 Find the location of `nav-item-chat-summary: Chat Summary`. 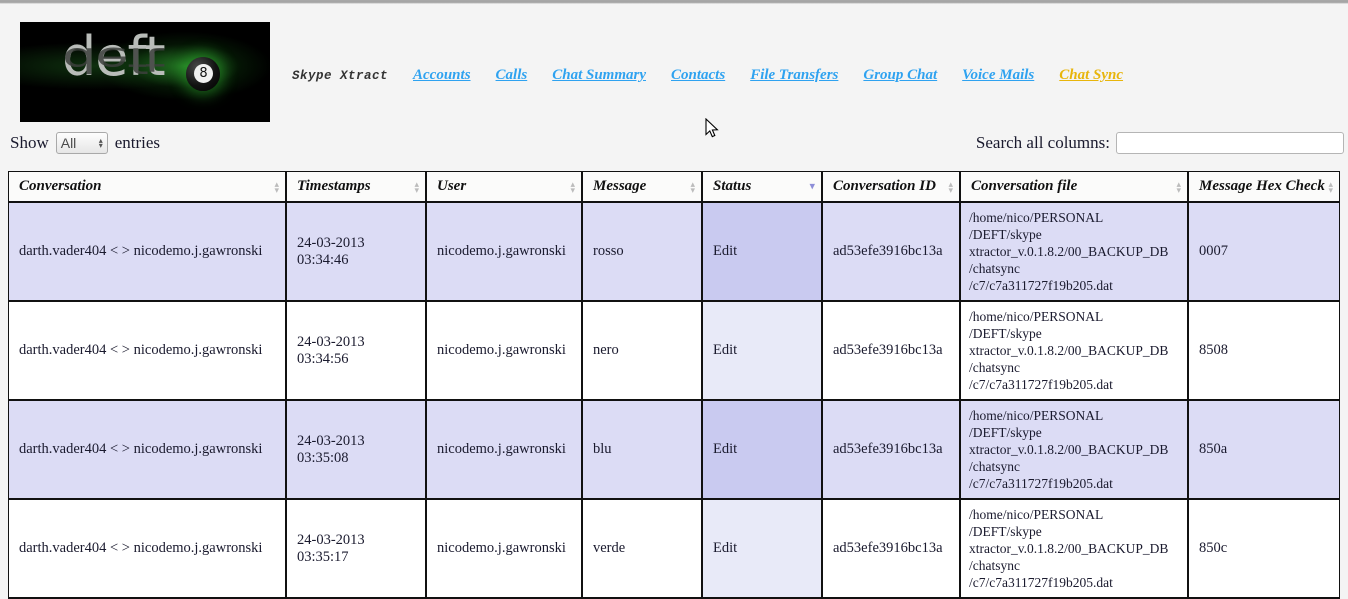

nav-item-chat-summary: Chat Summary is located at coordinates (599, 75).